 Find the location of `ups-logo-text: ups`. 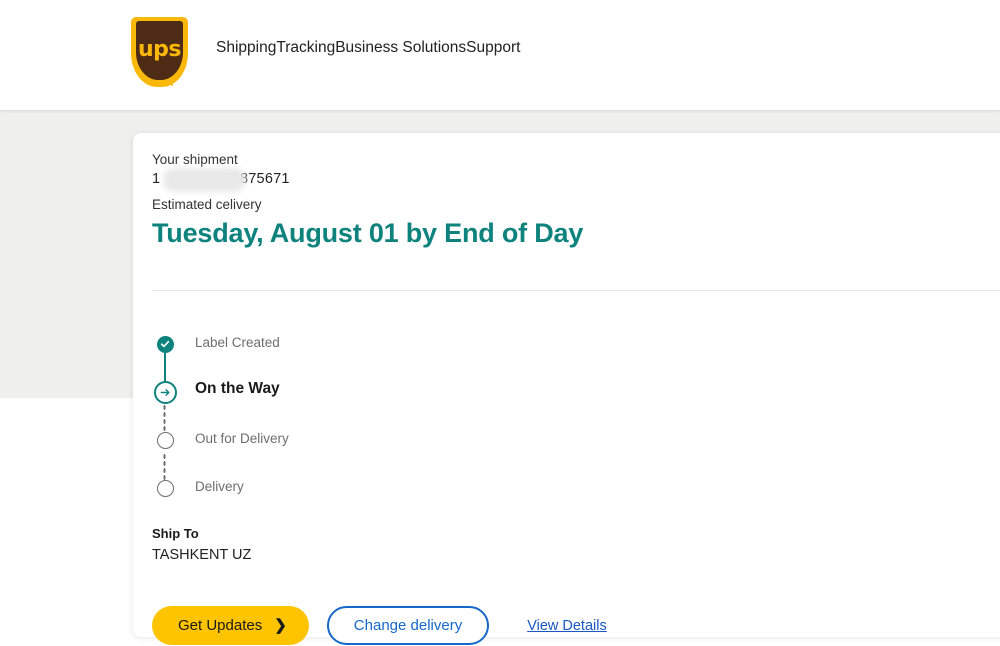

ups-logo-text: ups is located at coordinates (159, 49).